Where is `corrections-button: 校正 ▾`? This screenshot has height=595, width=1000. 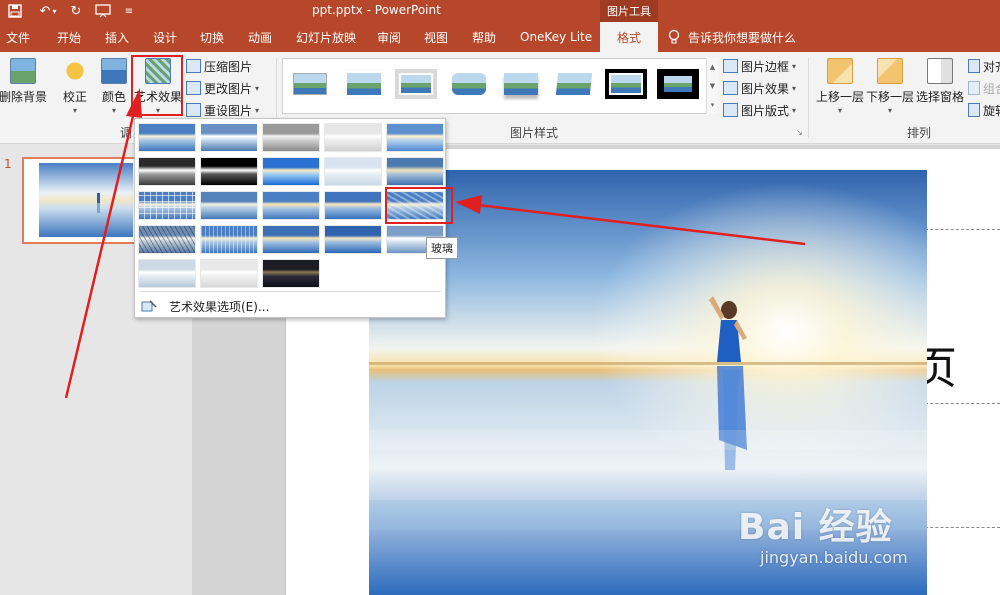
corrections-button: 校正 ▾ is located at coordinates (75, 83).